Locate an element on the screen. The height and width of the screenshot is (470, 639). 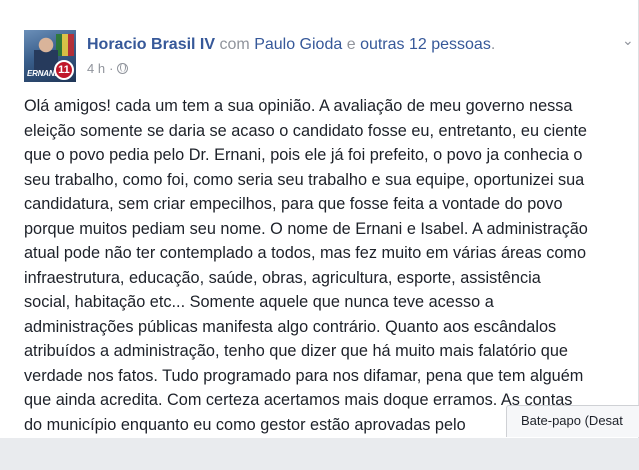
avatar-number-badge: 11 is located at coordinates (64, 70).